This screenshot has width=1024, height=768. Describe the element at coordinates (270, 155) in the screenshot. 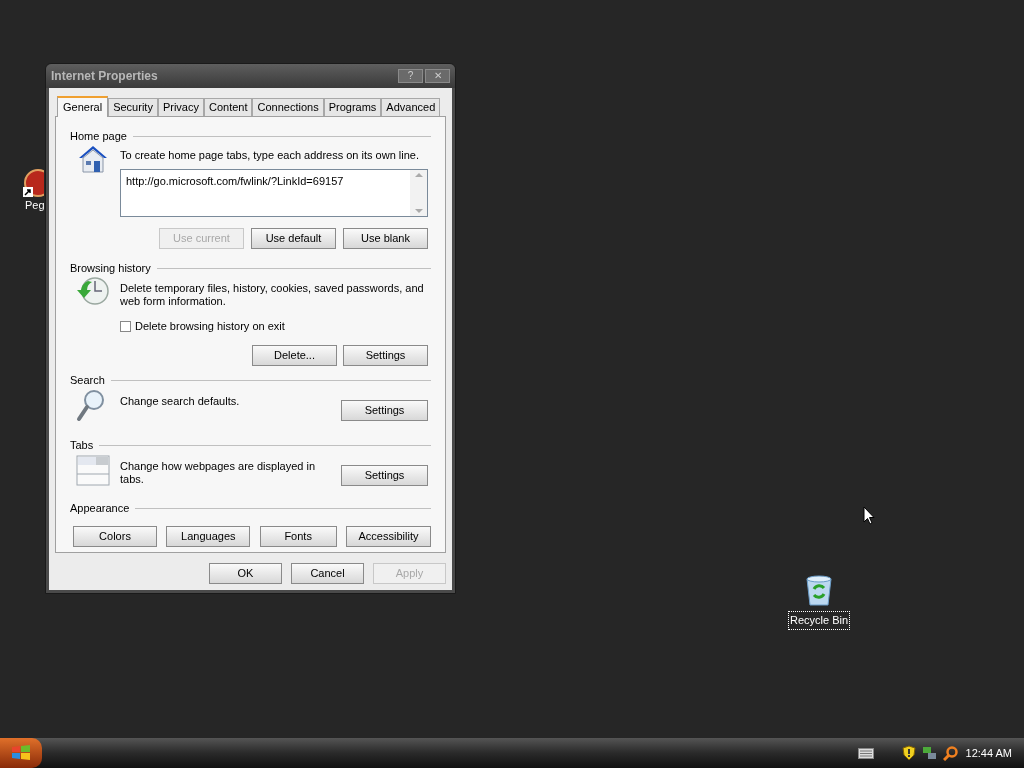

I see `description: To create home page tabs, type each address on its own line.` at that location.